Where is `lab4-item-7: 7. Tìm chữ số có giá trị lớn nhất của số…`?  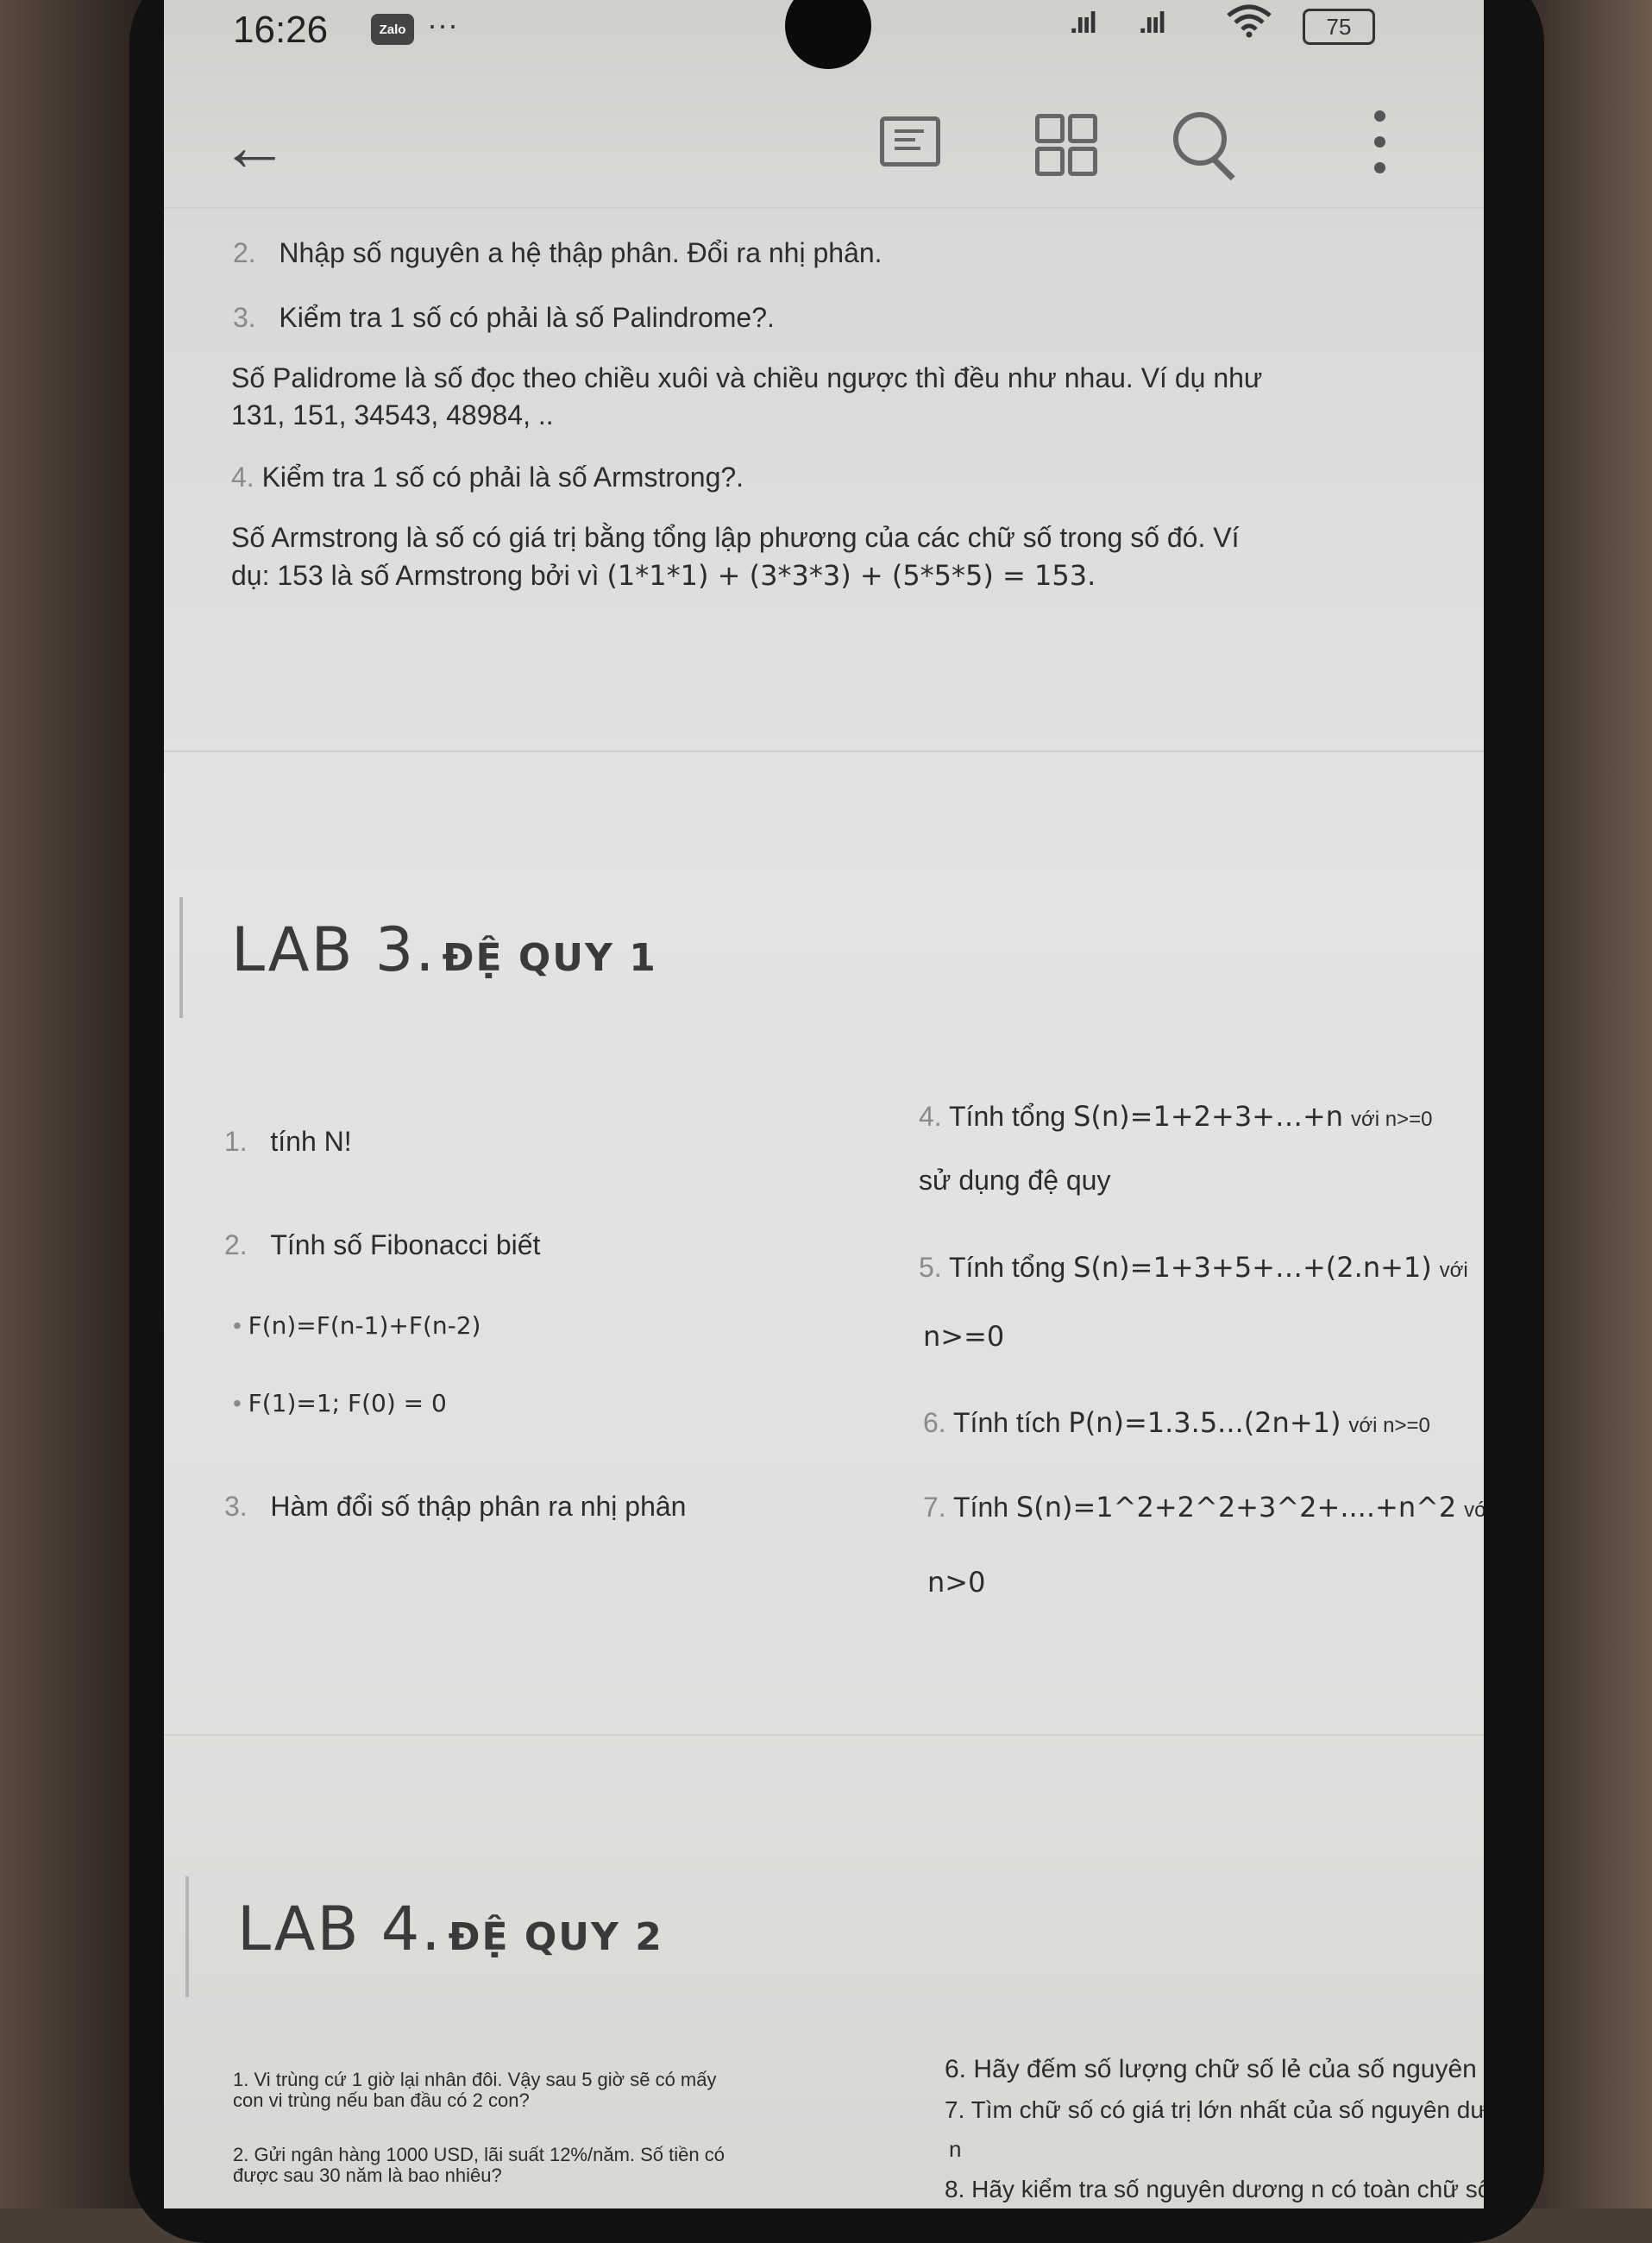
lab4-item-7: 7. Tìm chữ số có giá trị lớn nhất của số… is located at coordinates (1215, 2109).